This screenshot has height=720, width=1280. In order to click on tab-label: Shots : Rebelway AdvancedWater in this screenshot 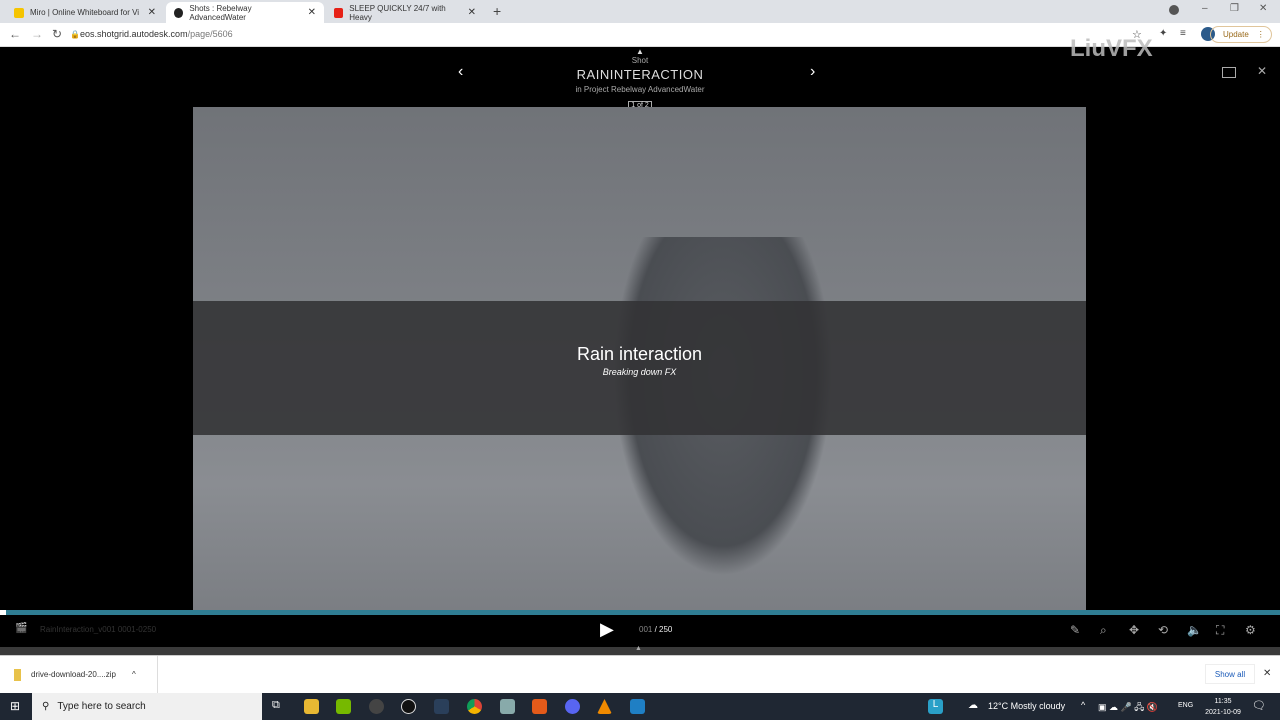, I will do `click(220, 12)`.